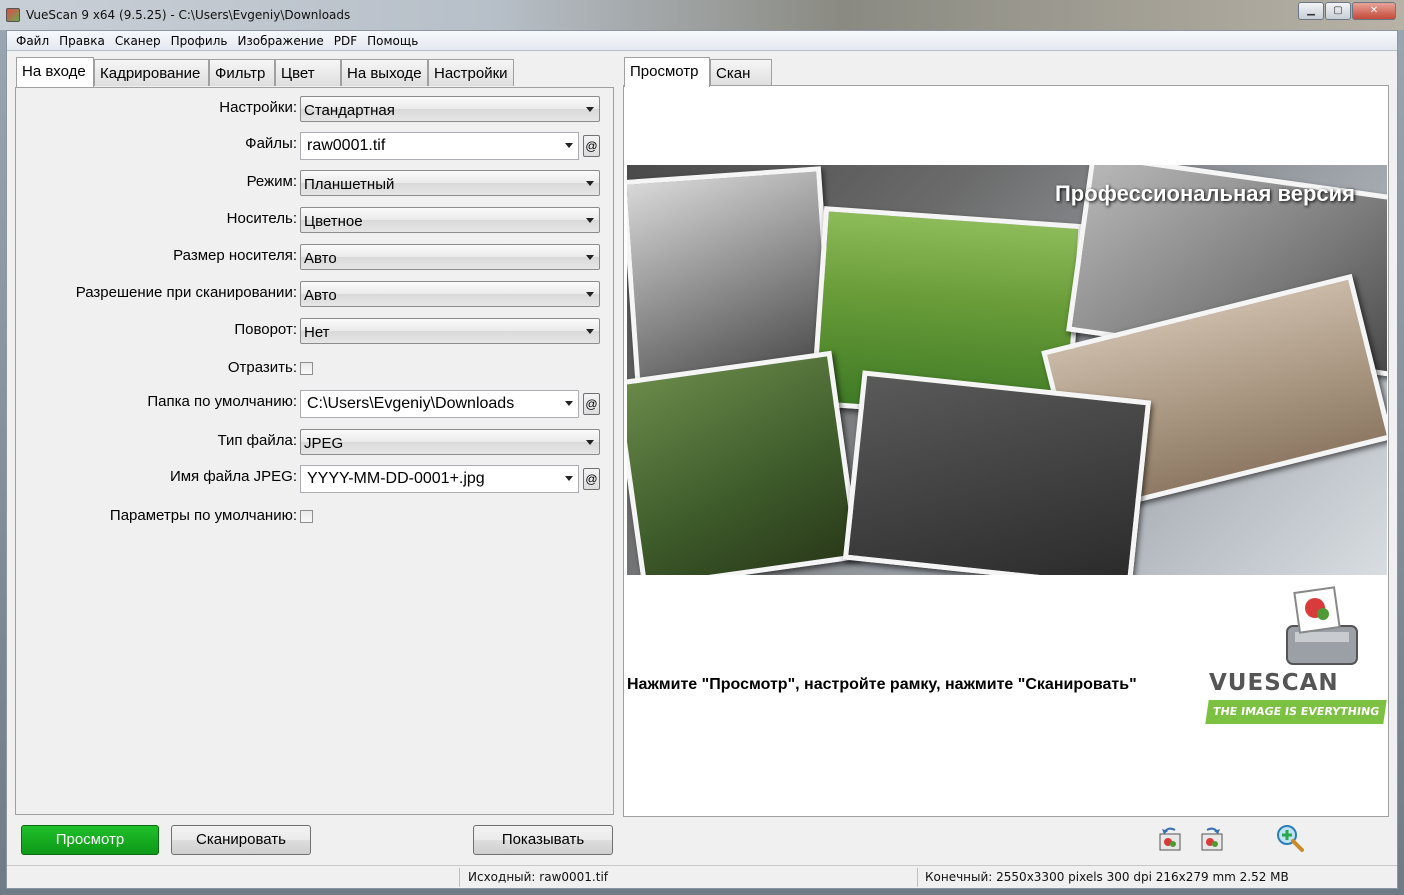 This screenshot has height=895, width=1404. I want to click on file-type-select: JPEG, so click(450, 442).